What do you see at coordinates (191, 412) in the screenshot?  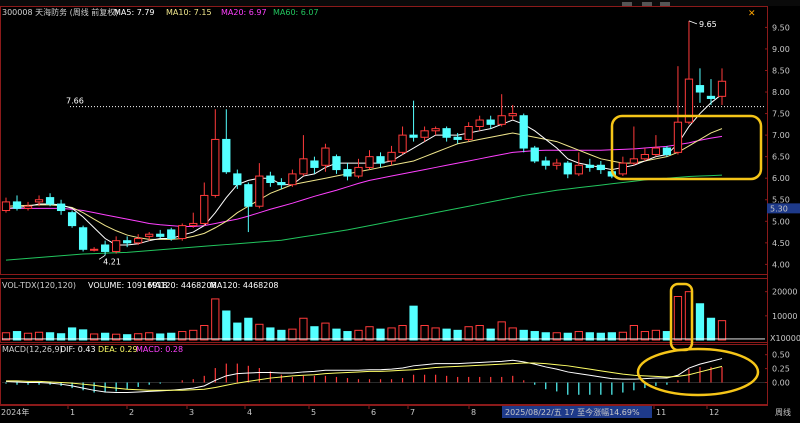 I see `month-label: 3` at bounding box center [191, 412].